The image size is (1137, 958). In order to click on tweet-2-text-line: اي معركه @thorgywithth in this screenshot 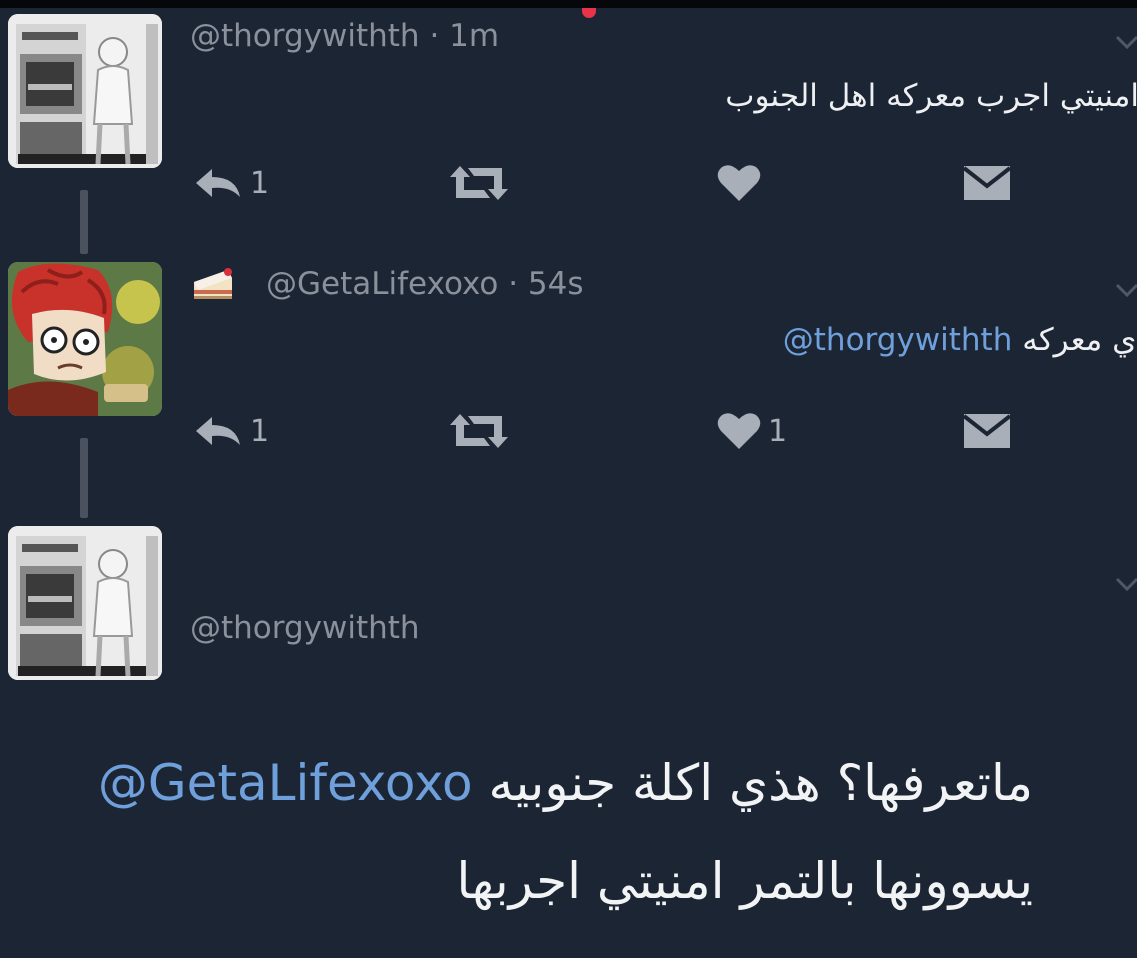, I will do `click(960, 340)`.